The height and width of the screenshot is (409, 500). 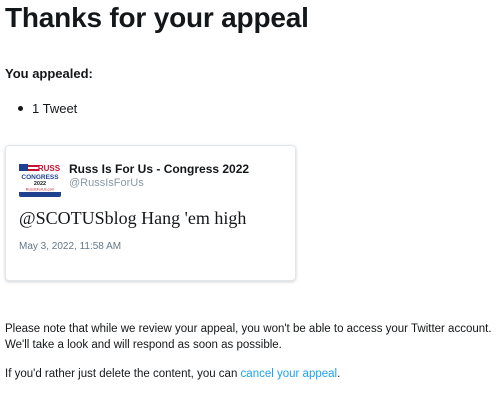 I want to click on avatar-line2: CONGRESS, so click(x=40, y=177).